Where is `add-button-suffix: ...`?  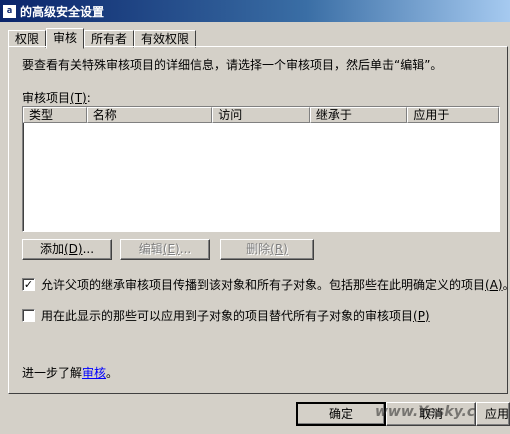 add-button-suffix: ... is located at coordinates (88, 249).